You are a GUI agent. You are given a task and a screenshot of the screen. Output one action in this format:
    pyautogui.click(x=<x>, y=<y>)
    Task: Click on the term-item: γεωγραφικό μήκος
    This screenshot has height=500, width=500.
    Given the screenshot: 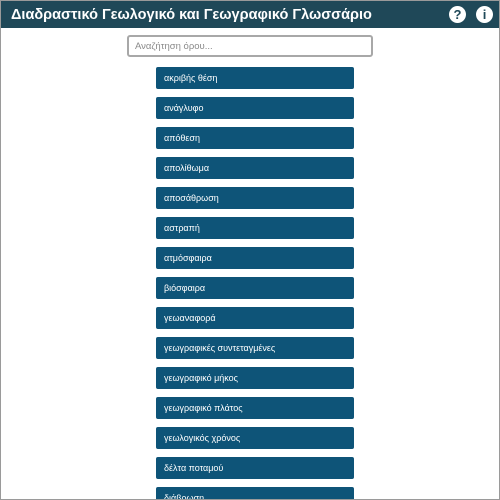 What is the action you would take?
    pyautogui.click(x=255, y=378)
    